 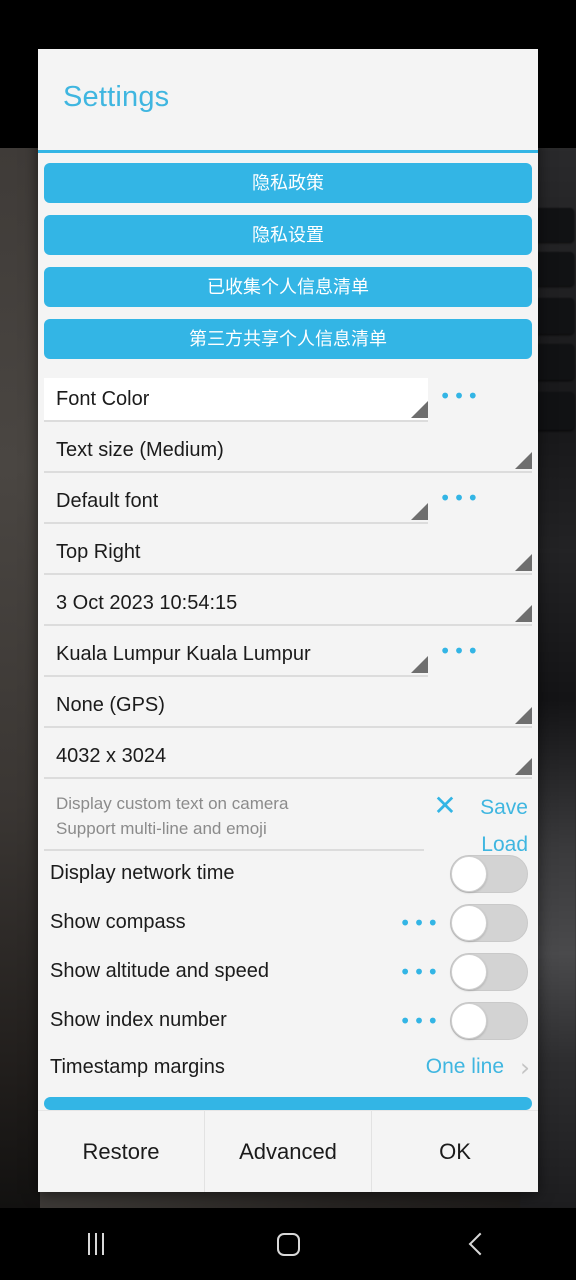 I want to click on position-value: Top Right, so click(x=98, y=551).